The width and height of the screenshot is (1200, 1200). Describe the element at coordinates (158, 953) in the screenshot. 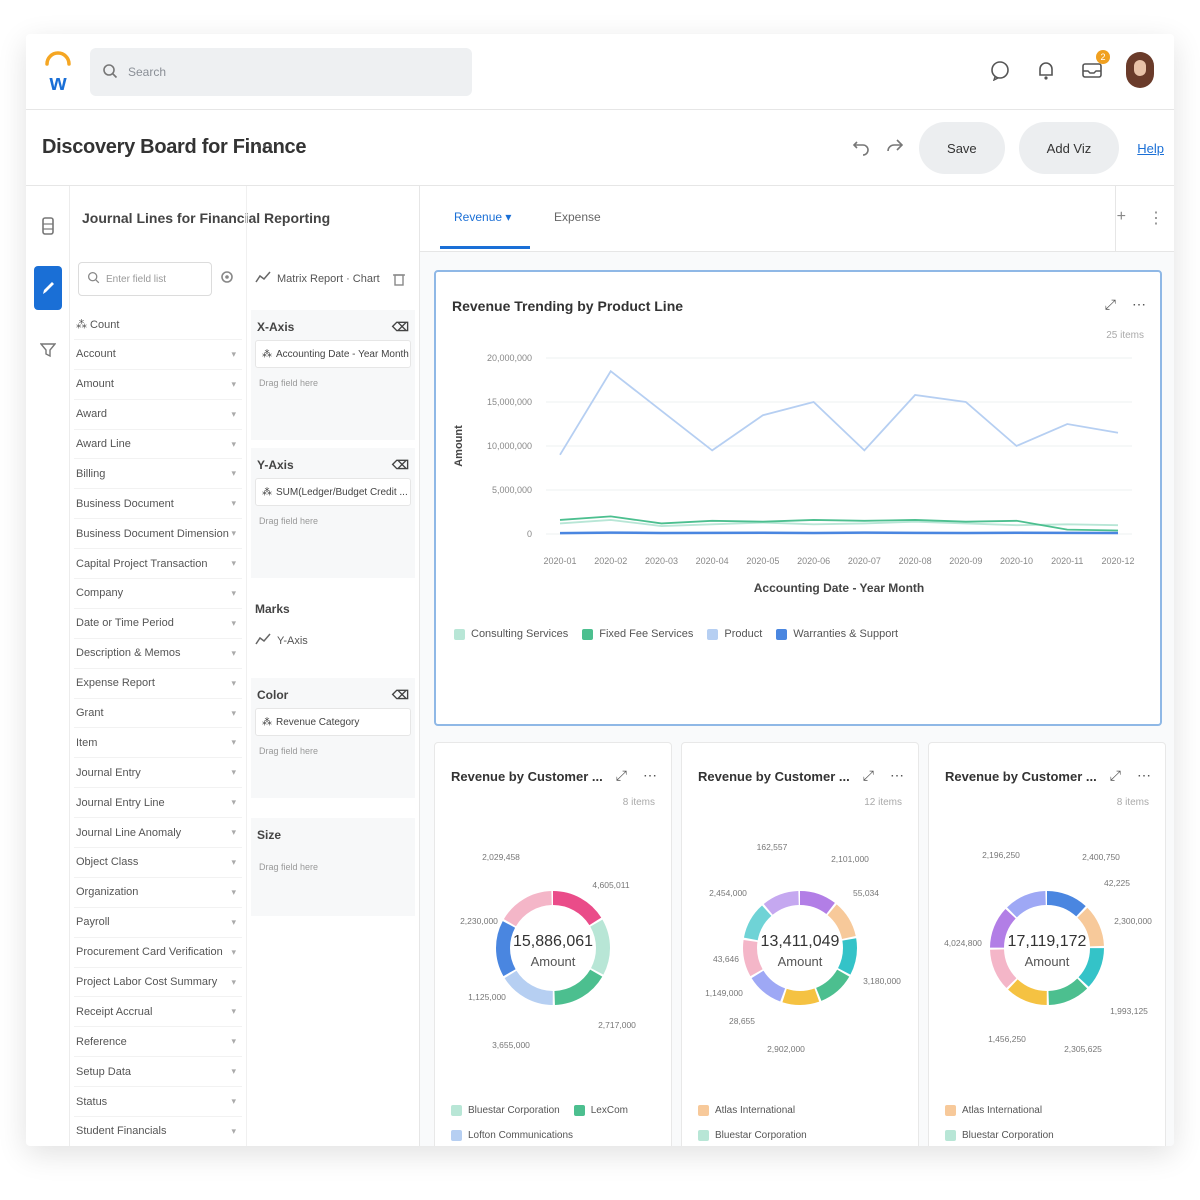

I see `field-item: Procurement Card Verification ▾` at that location.